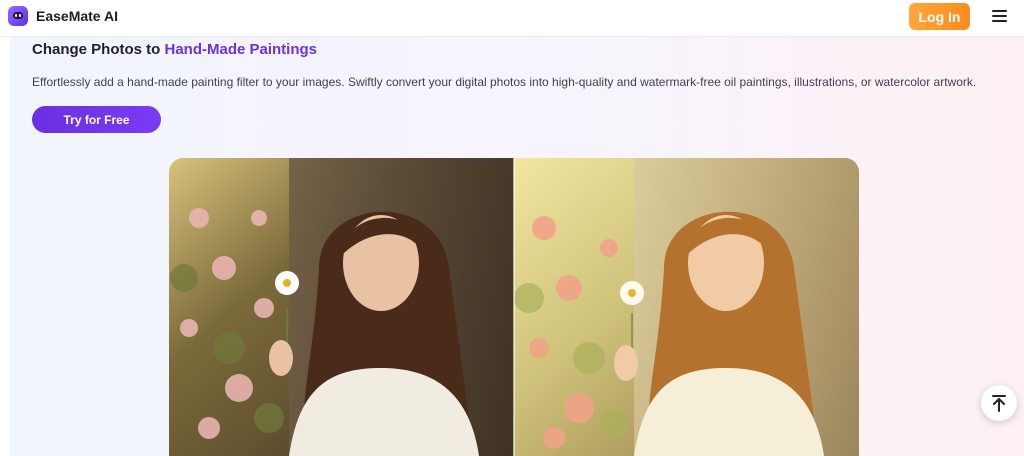  I want to click on login-button: Log In, so click(939, 16).